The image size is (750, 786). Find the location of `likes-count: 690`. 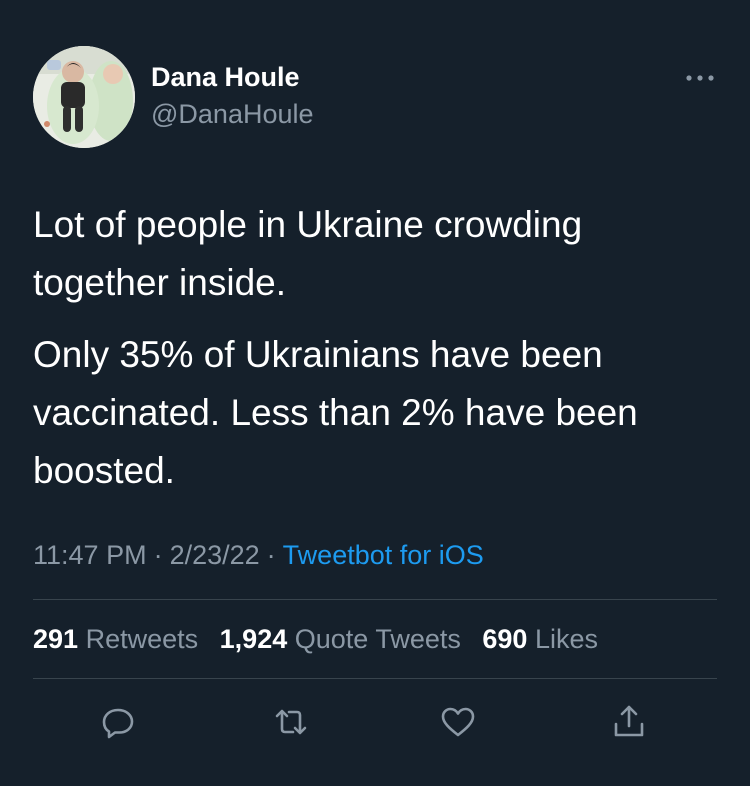

likes-count: 690 is located at coordinates (505, 639).